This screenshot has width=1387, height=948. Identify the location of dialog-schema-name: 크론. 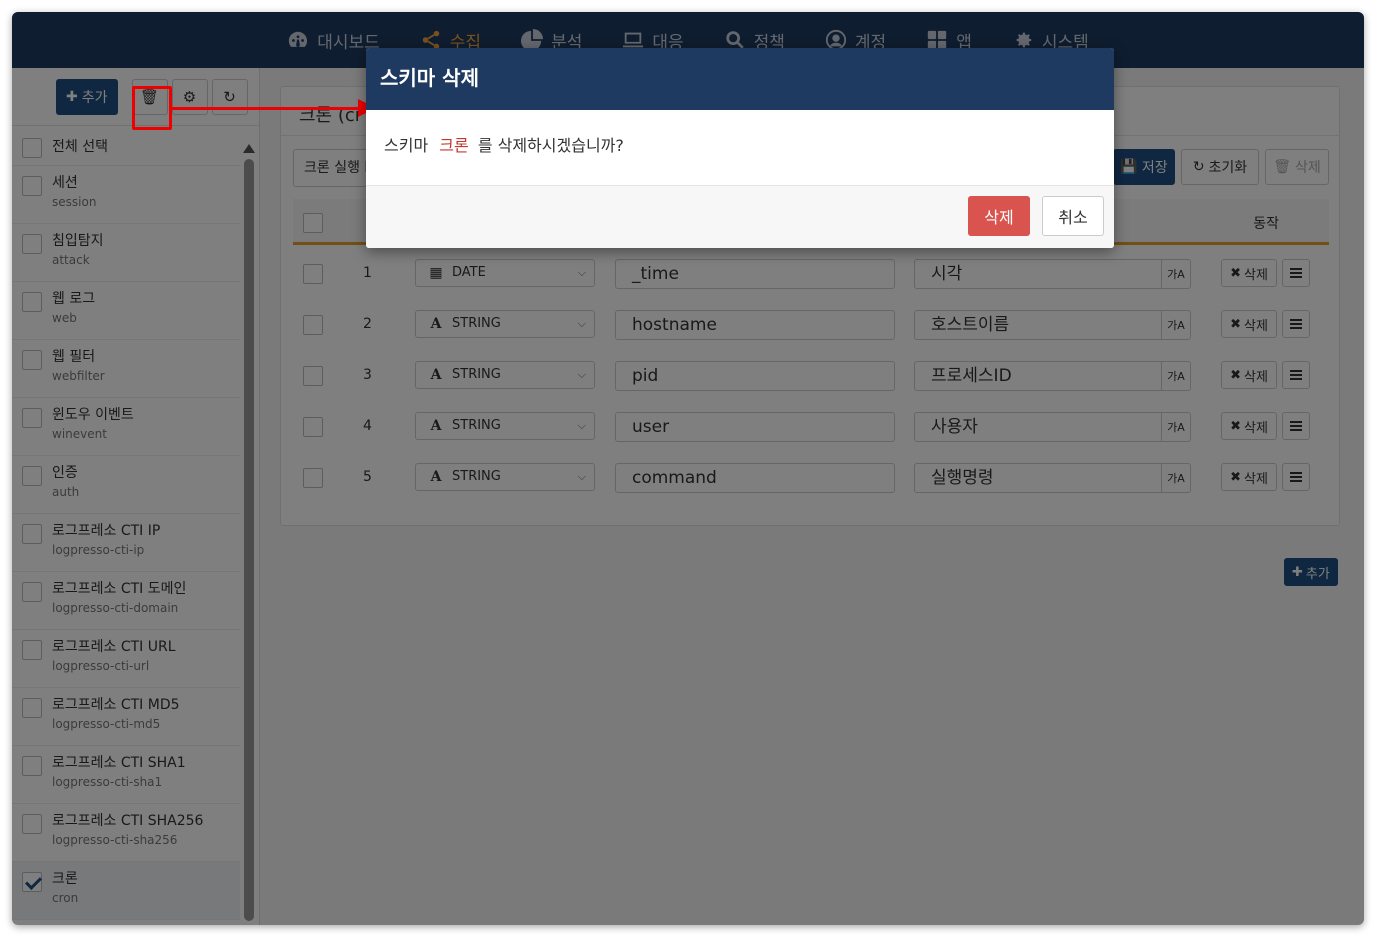
(454, 145).